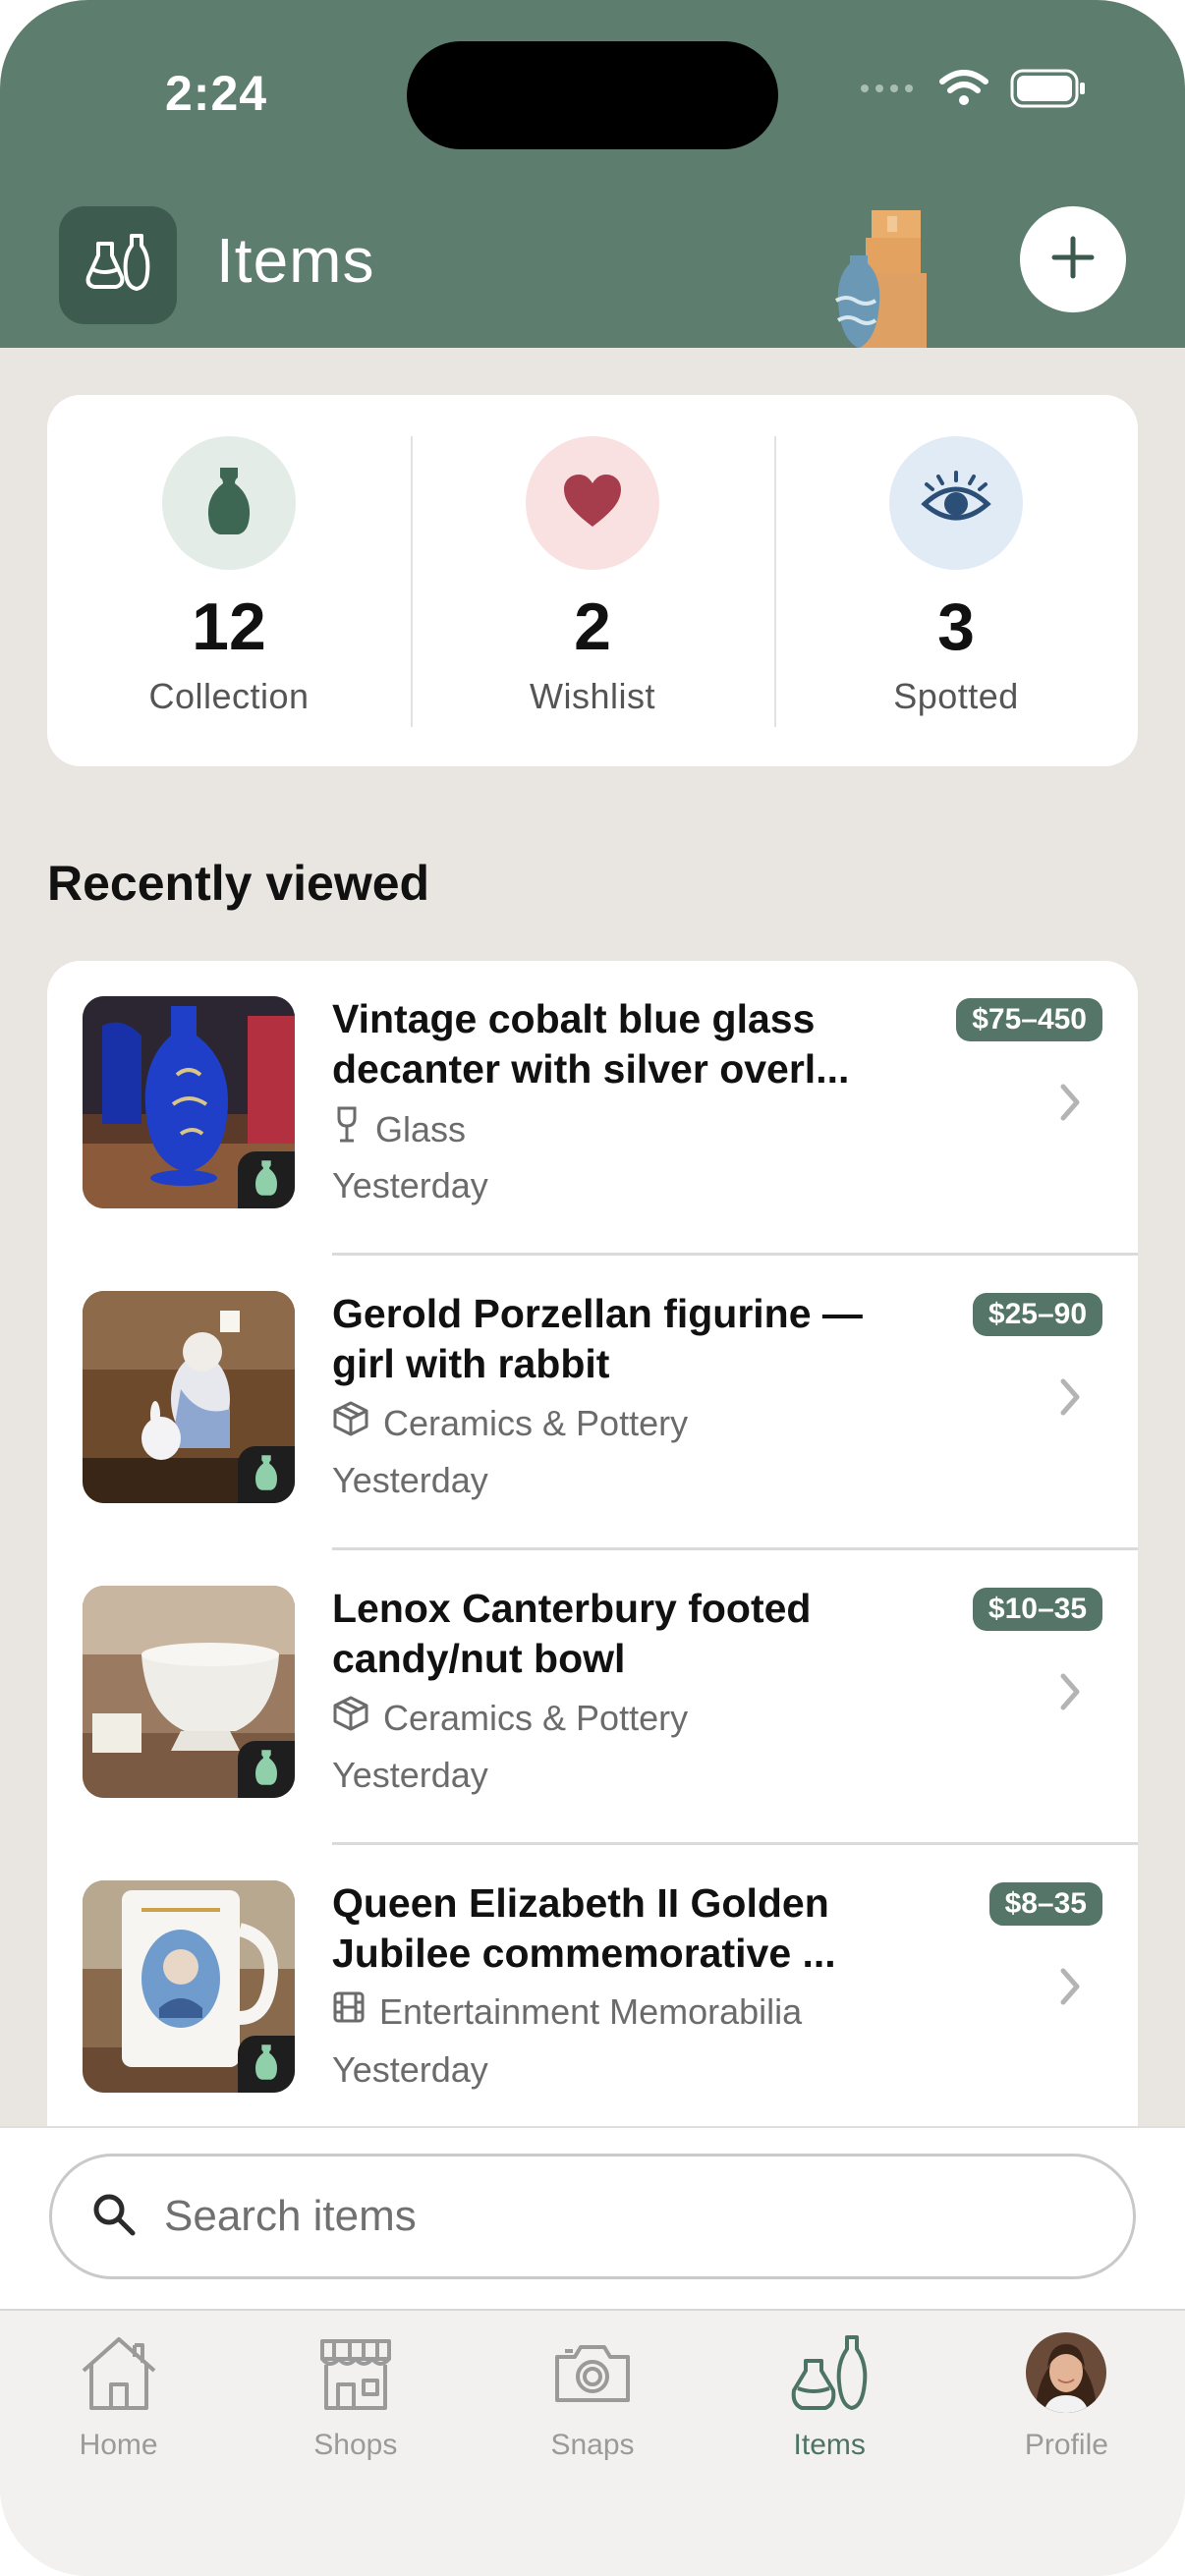  I want to click on tab-label: Home, so click(119, 2445).